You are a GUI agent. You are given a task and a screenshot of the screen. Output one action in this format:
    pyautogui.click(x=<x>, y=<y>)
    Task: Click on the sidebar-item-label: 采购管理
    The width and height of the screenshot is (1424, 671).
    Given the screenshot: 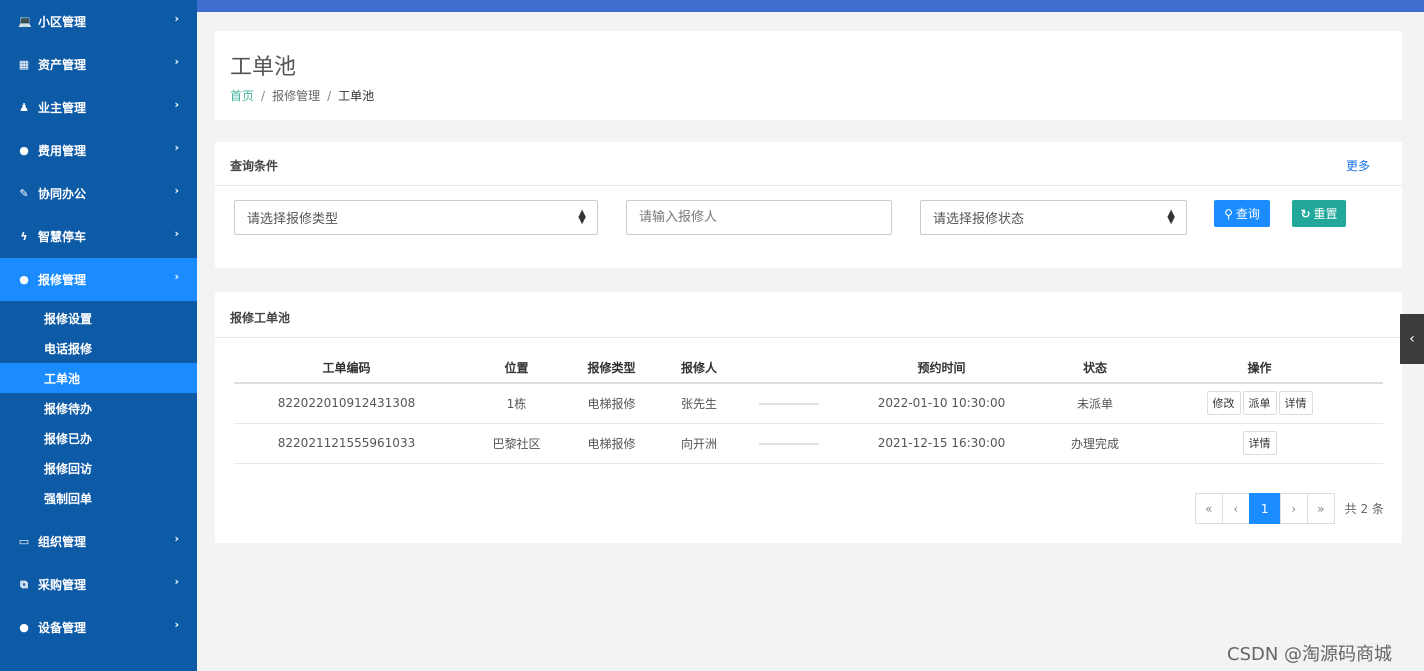 What is the action you would take?
    pyautogui.click(x=62, y=585)
    